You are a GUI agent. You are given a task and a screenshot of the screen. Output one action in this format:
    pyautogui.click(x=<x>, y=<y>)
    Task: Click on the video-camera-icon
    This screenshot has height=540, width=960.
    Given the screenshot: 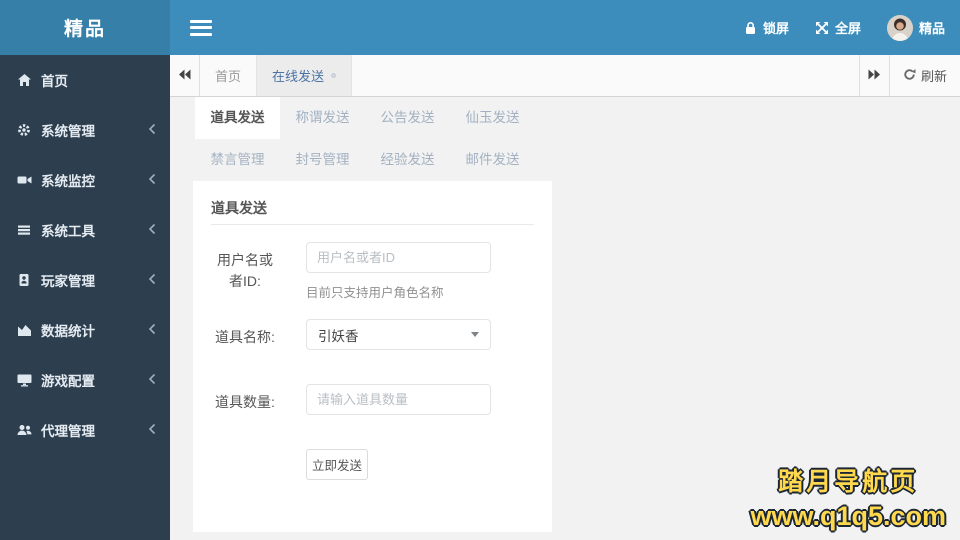 What is the action you would take?
    pyautogui.click(x=24, y=180)
    